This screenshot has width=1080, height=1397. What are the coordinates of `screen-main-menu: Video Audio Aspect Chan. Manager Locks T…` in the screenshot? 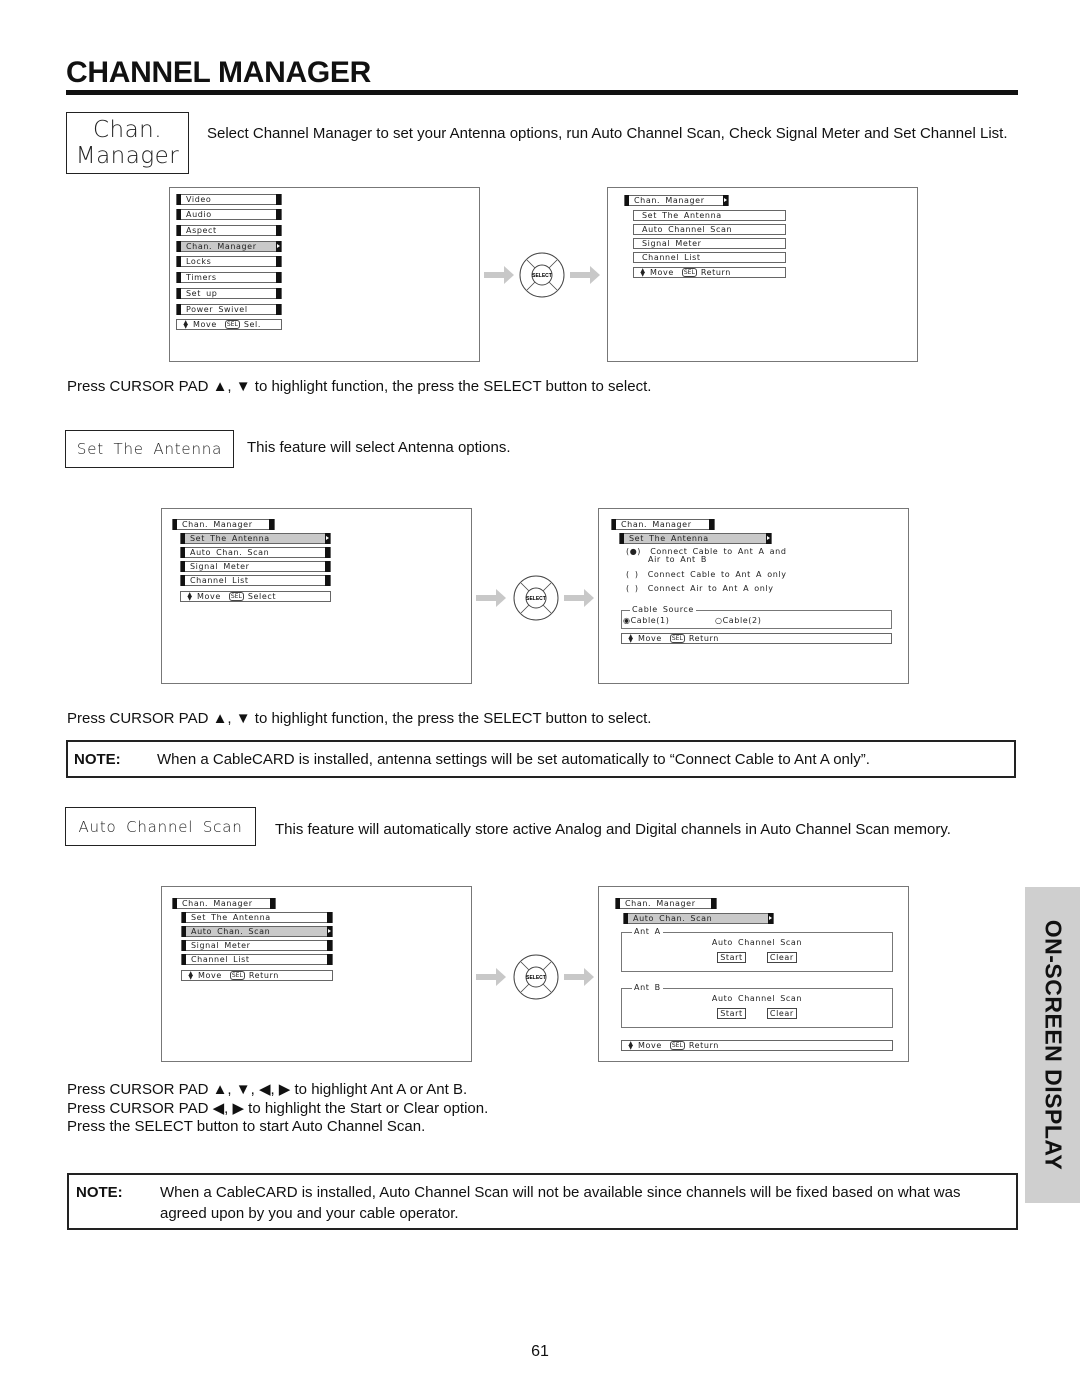 It's located at (324, 274).